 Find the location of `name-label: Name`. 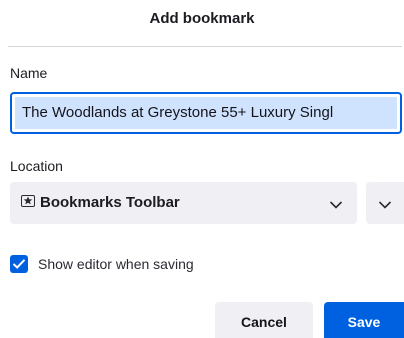

name-label: Name is located at coordinates (29, 73).